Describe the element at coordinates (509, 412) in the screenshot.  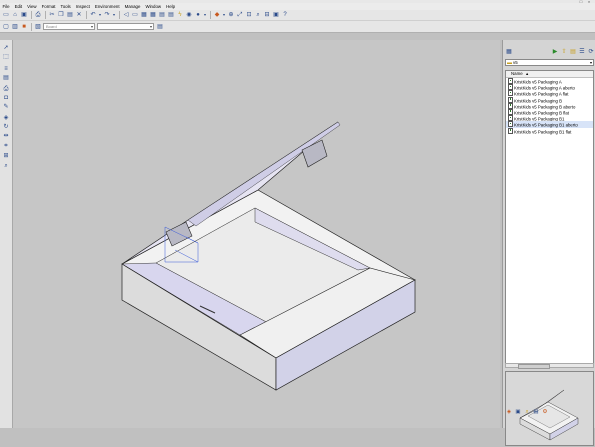
I see `mode-icon: ◈` at that location.